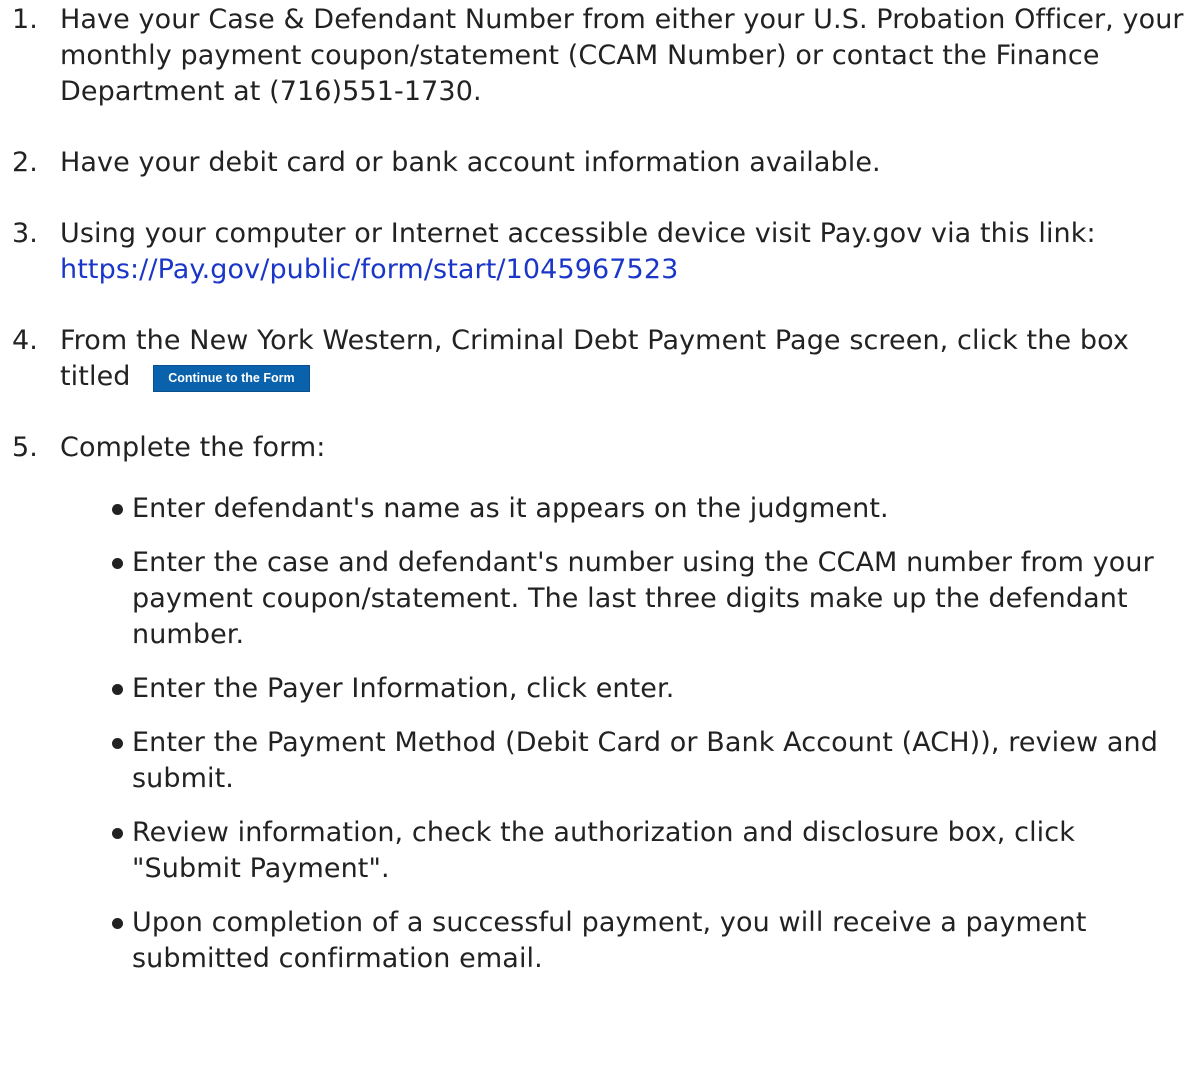 The height and width of the screenshot is (1092, 1192). What do you see at coordinates (25, 162) in the screenshot?
I see `step-number: 2.` at bounding box center [25, 162].